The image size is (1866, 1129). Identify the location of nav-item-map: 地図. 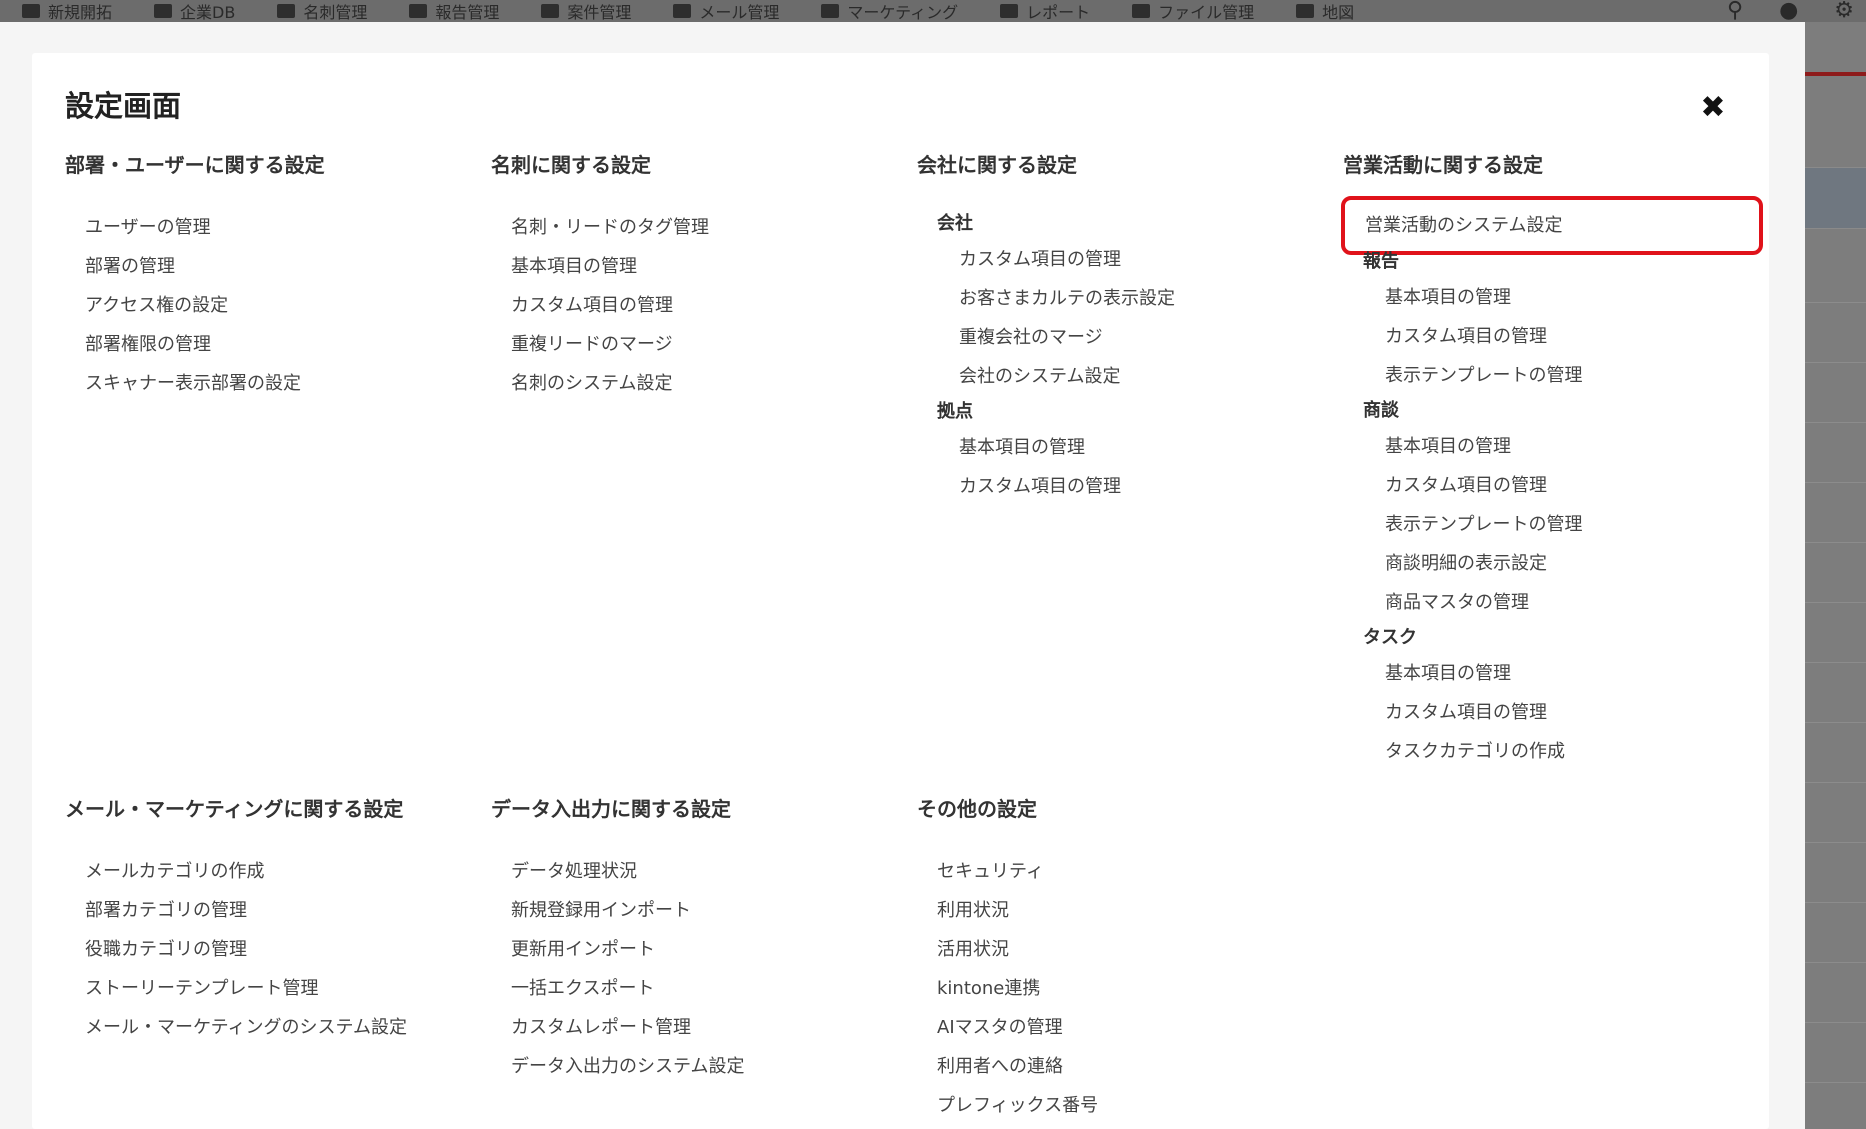
(1325, 11).